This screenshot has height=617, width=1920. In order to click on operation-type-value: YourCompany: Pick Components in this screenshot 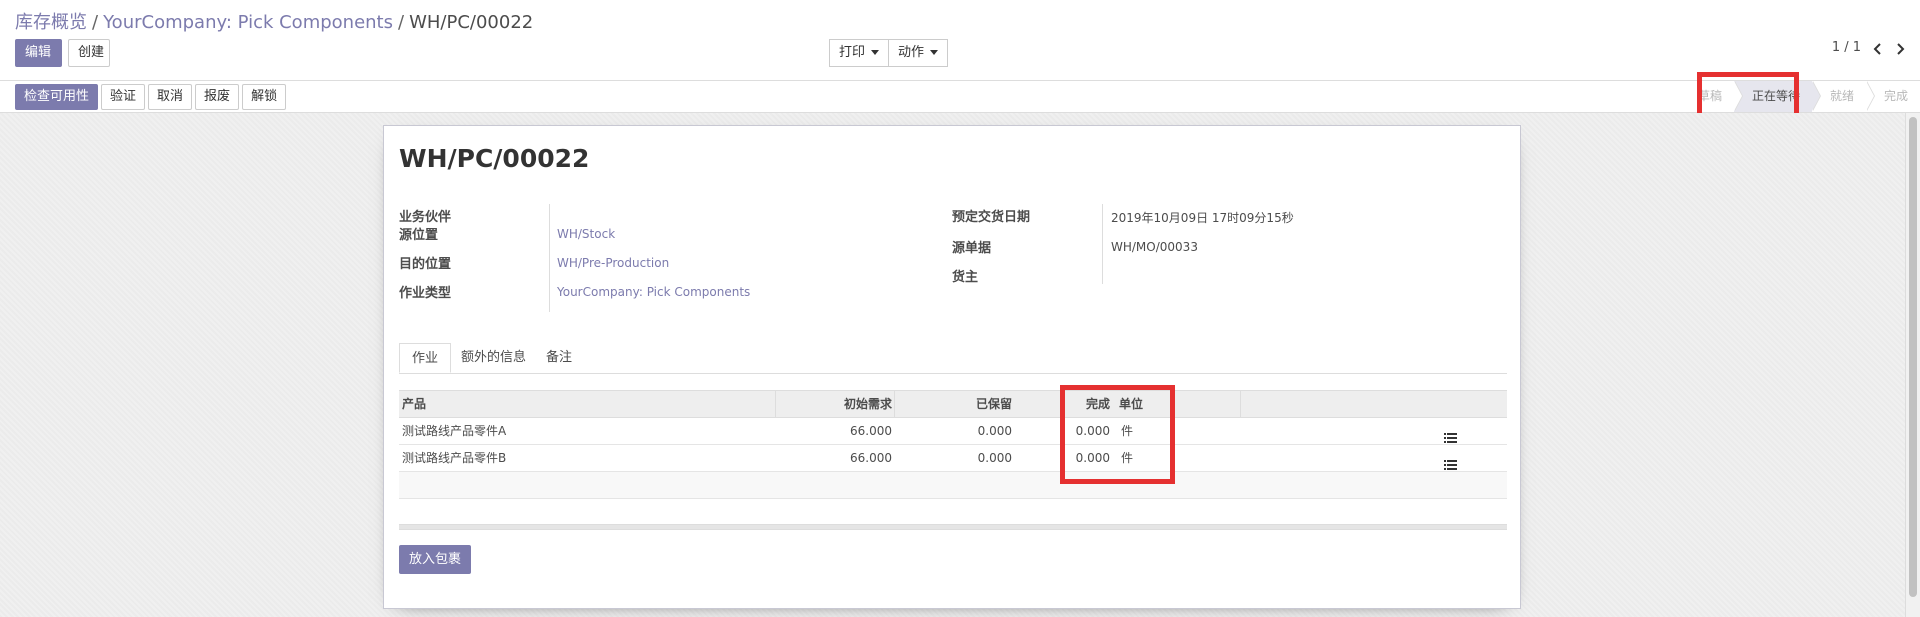, I will do `click(653, 292)`.